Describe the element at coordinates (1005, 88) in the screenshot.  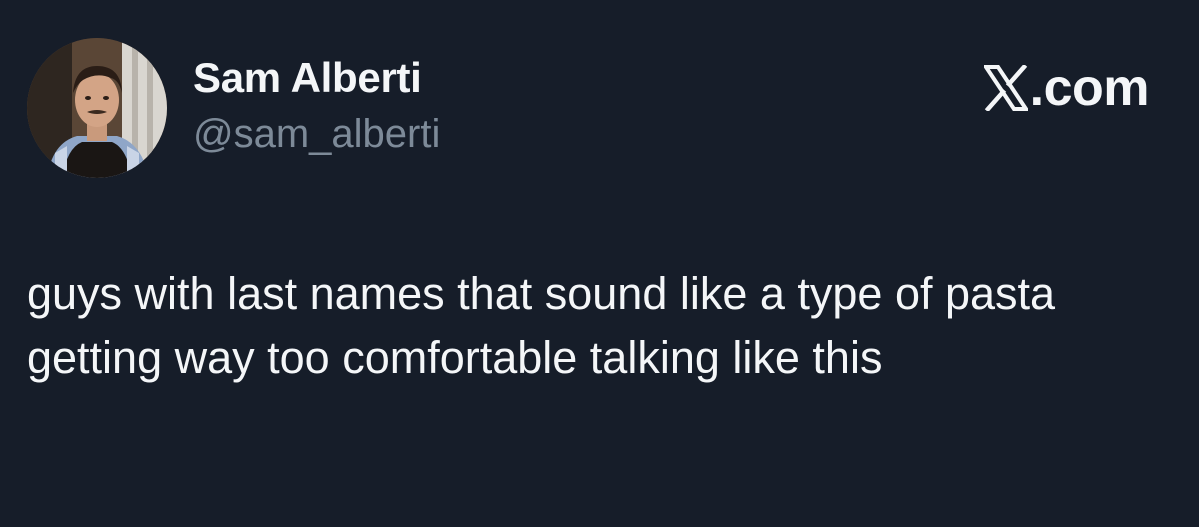
I see `x-logo-icon` at that location.